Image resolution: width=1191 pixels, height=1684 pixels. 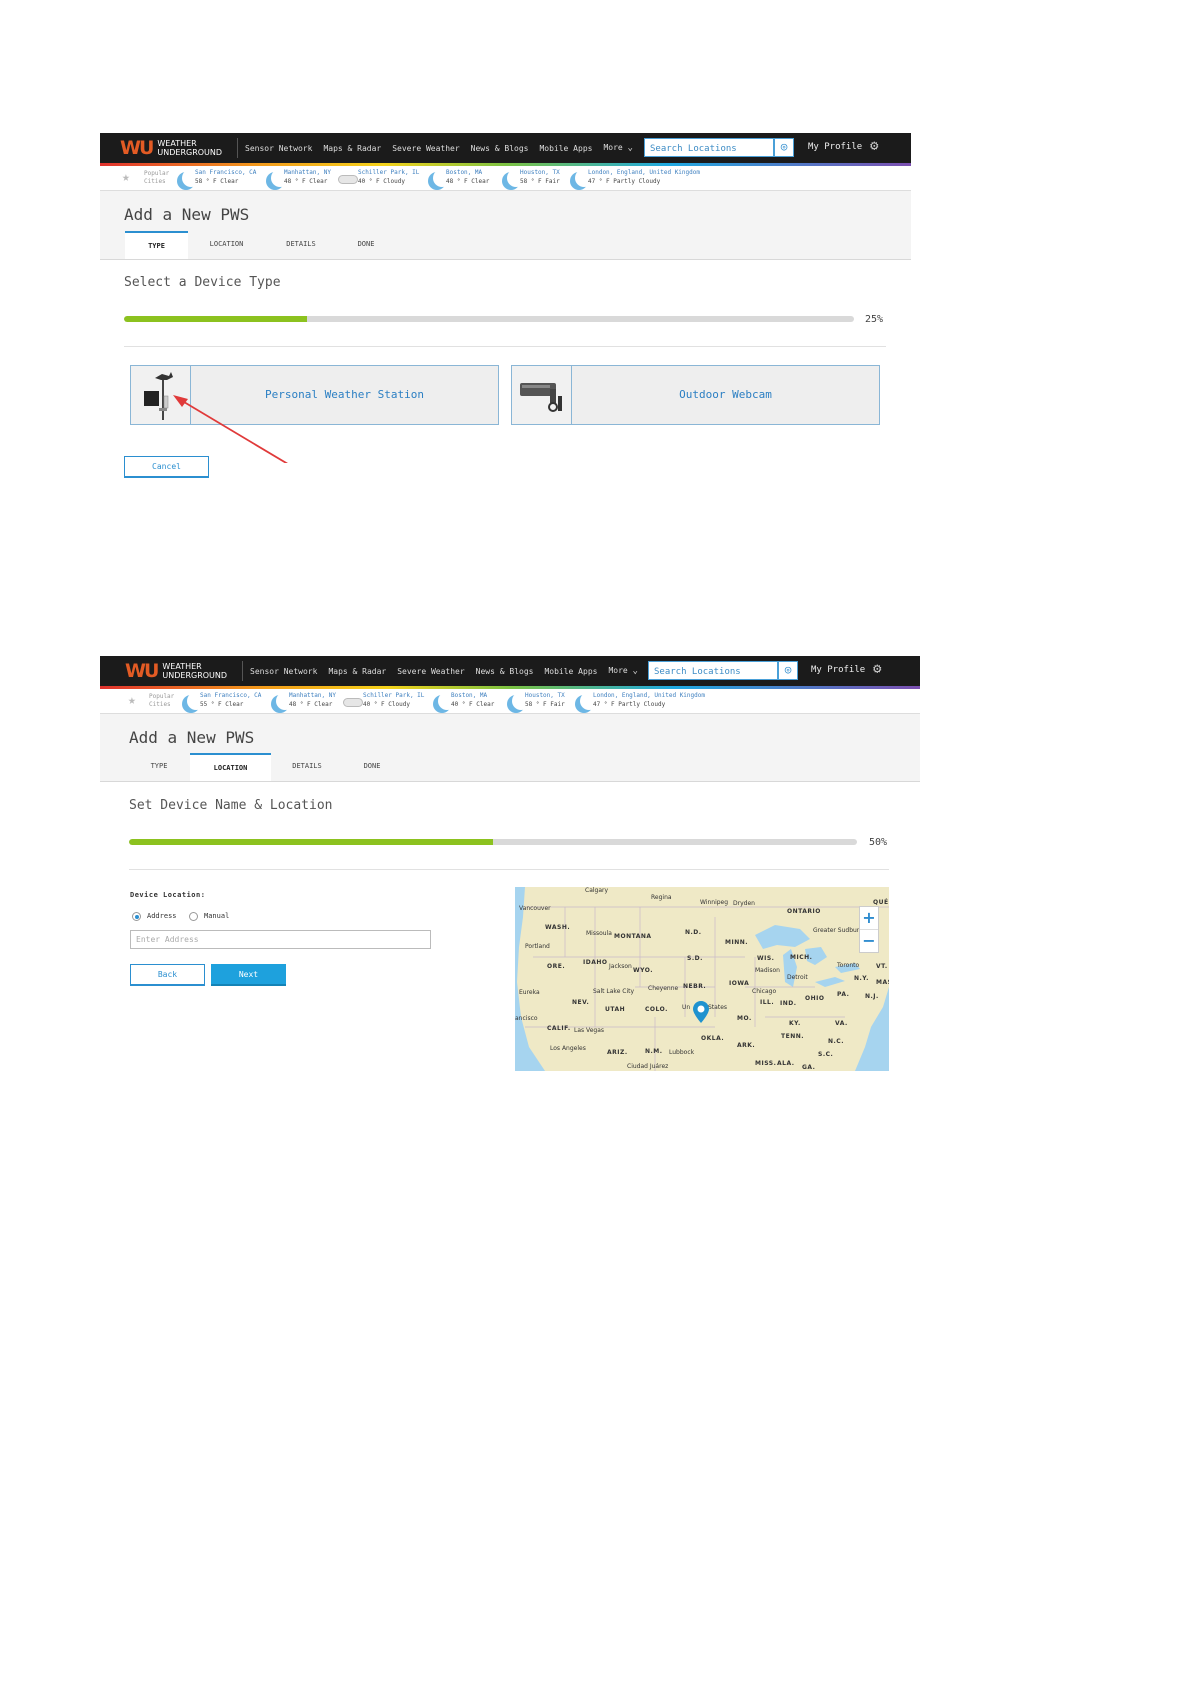 What do you see at coordinates (473, 704) in the screenshot?
I see `city-temp: 40 ° F Clear` at bounding box center [473, 704].